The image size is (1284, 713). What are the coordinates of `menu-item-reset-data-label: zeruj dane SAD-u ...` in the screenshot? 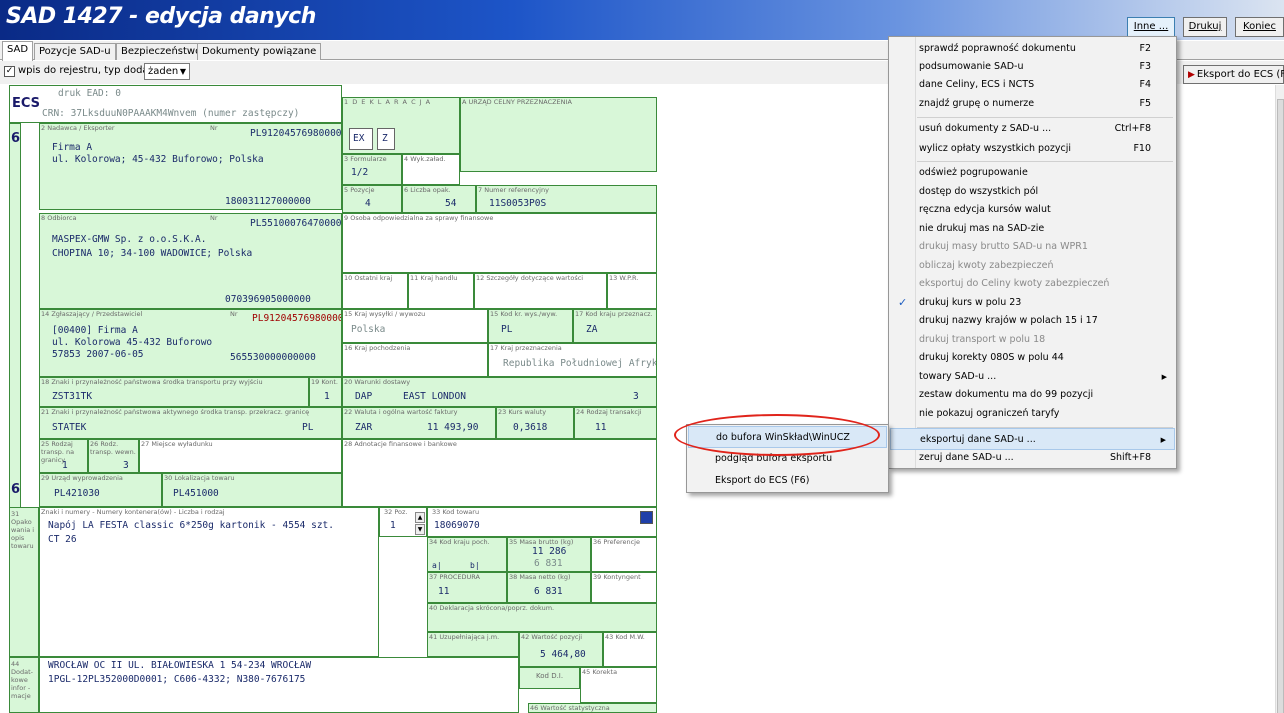 It's located at (966, 457).